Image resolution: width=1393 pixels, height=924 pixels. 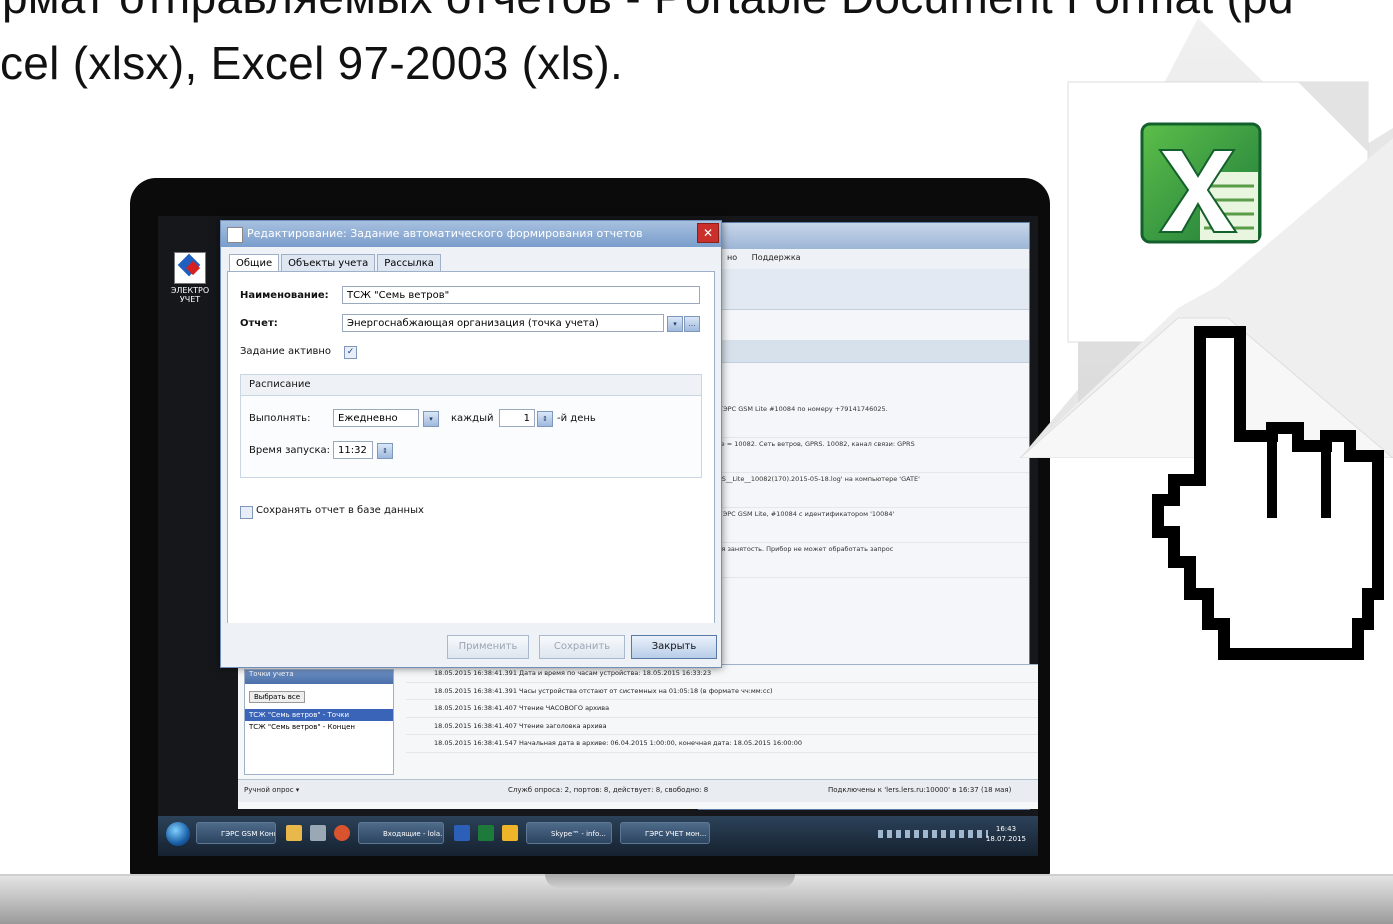 I want to click on report-dropdown-button: ▾, so click(x=675, y=324).